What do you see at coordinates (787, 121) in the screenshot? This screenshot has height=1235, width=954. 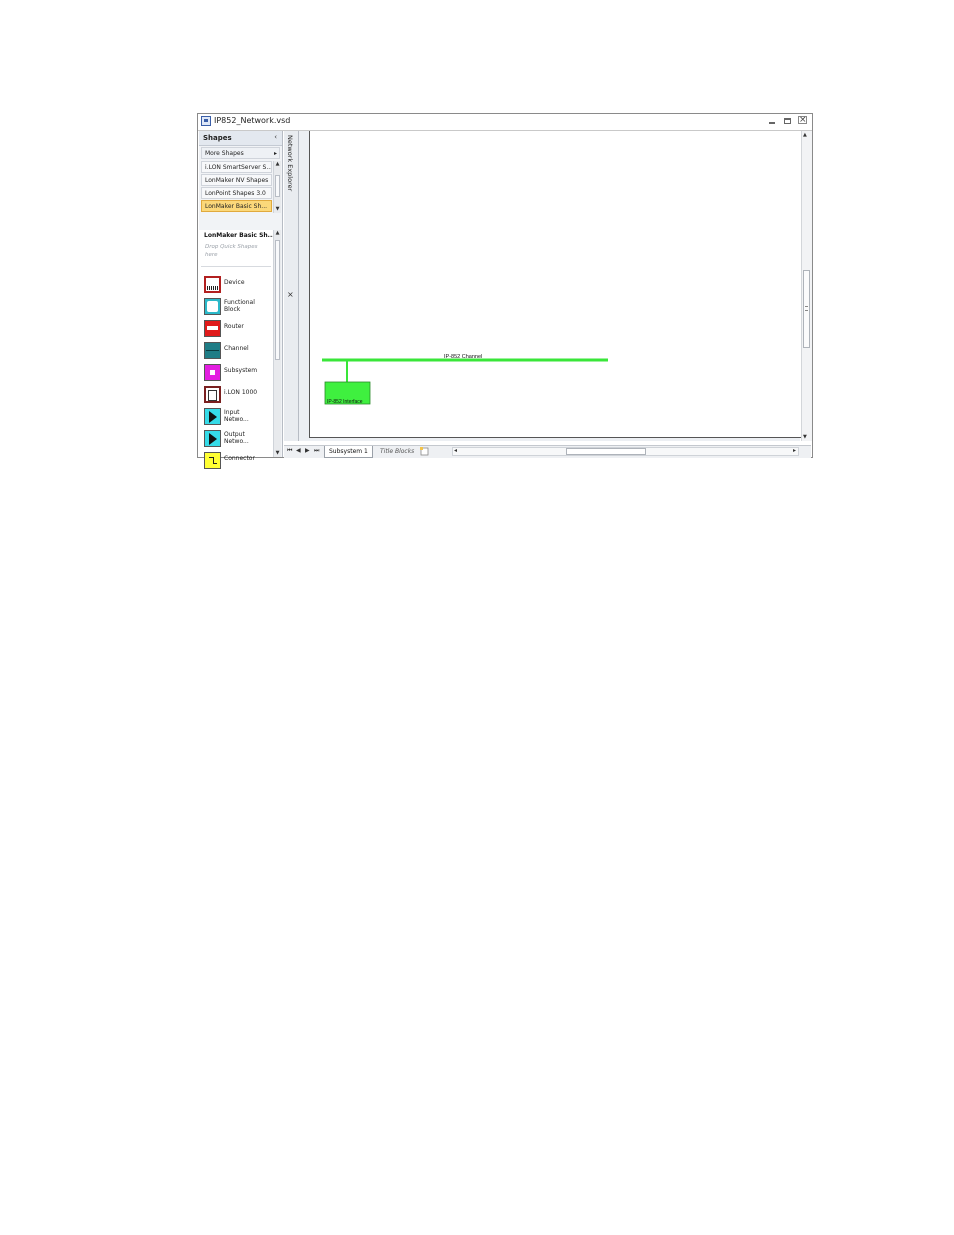 I see `restore-icon` at bounding box center [787, 121].